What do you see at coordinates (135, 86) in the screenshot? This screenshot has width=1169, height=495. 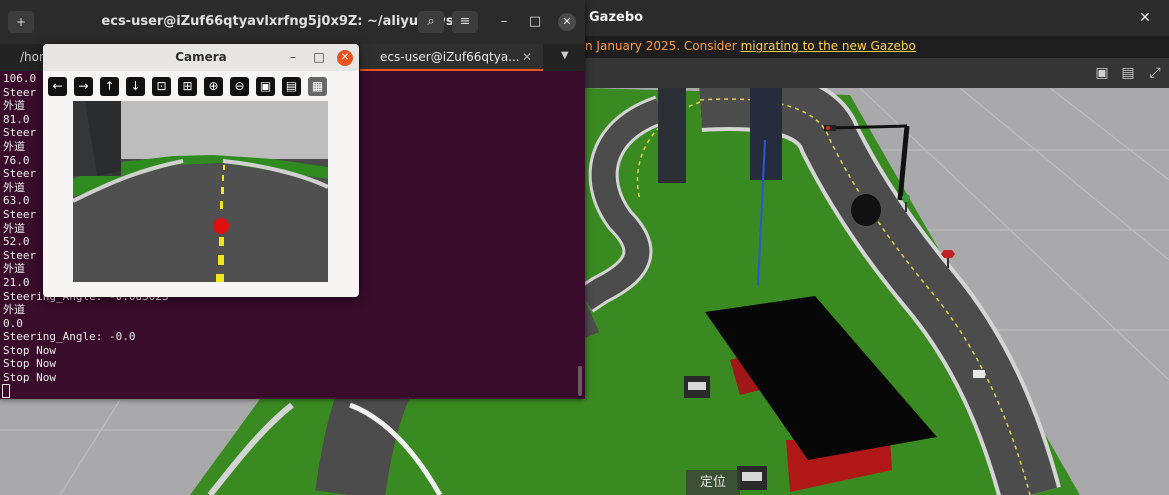 I see `pan-down-icon: ↓` at bounding box center [135, 86].